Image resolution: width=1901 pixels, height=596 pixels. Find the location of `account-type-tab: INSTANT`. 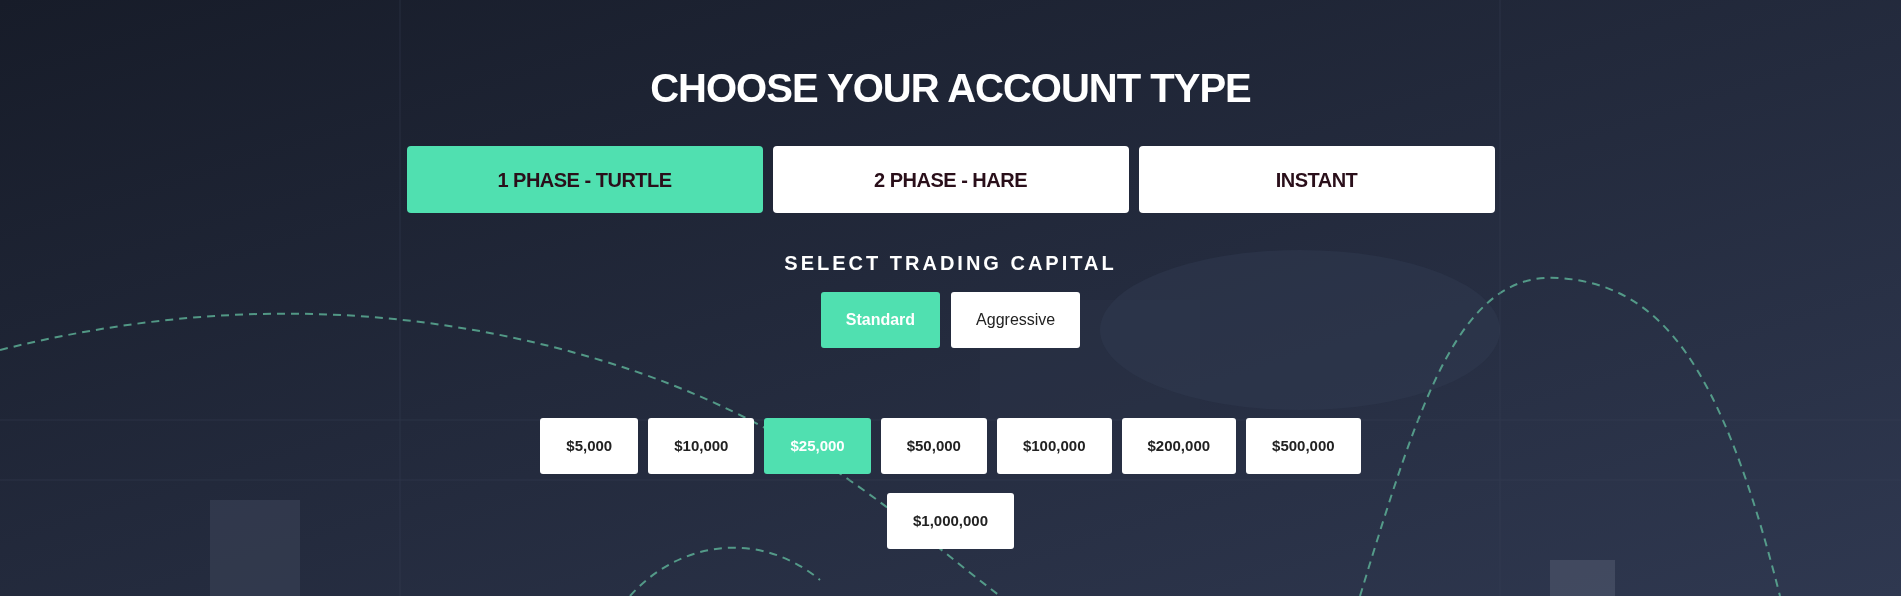

account-type-tab: INSTANT is located at coordinates (1316, 179).